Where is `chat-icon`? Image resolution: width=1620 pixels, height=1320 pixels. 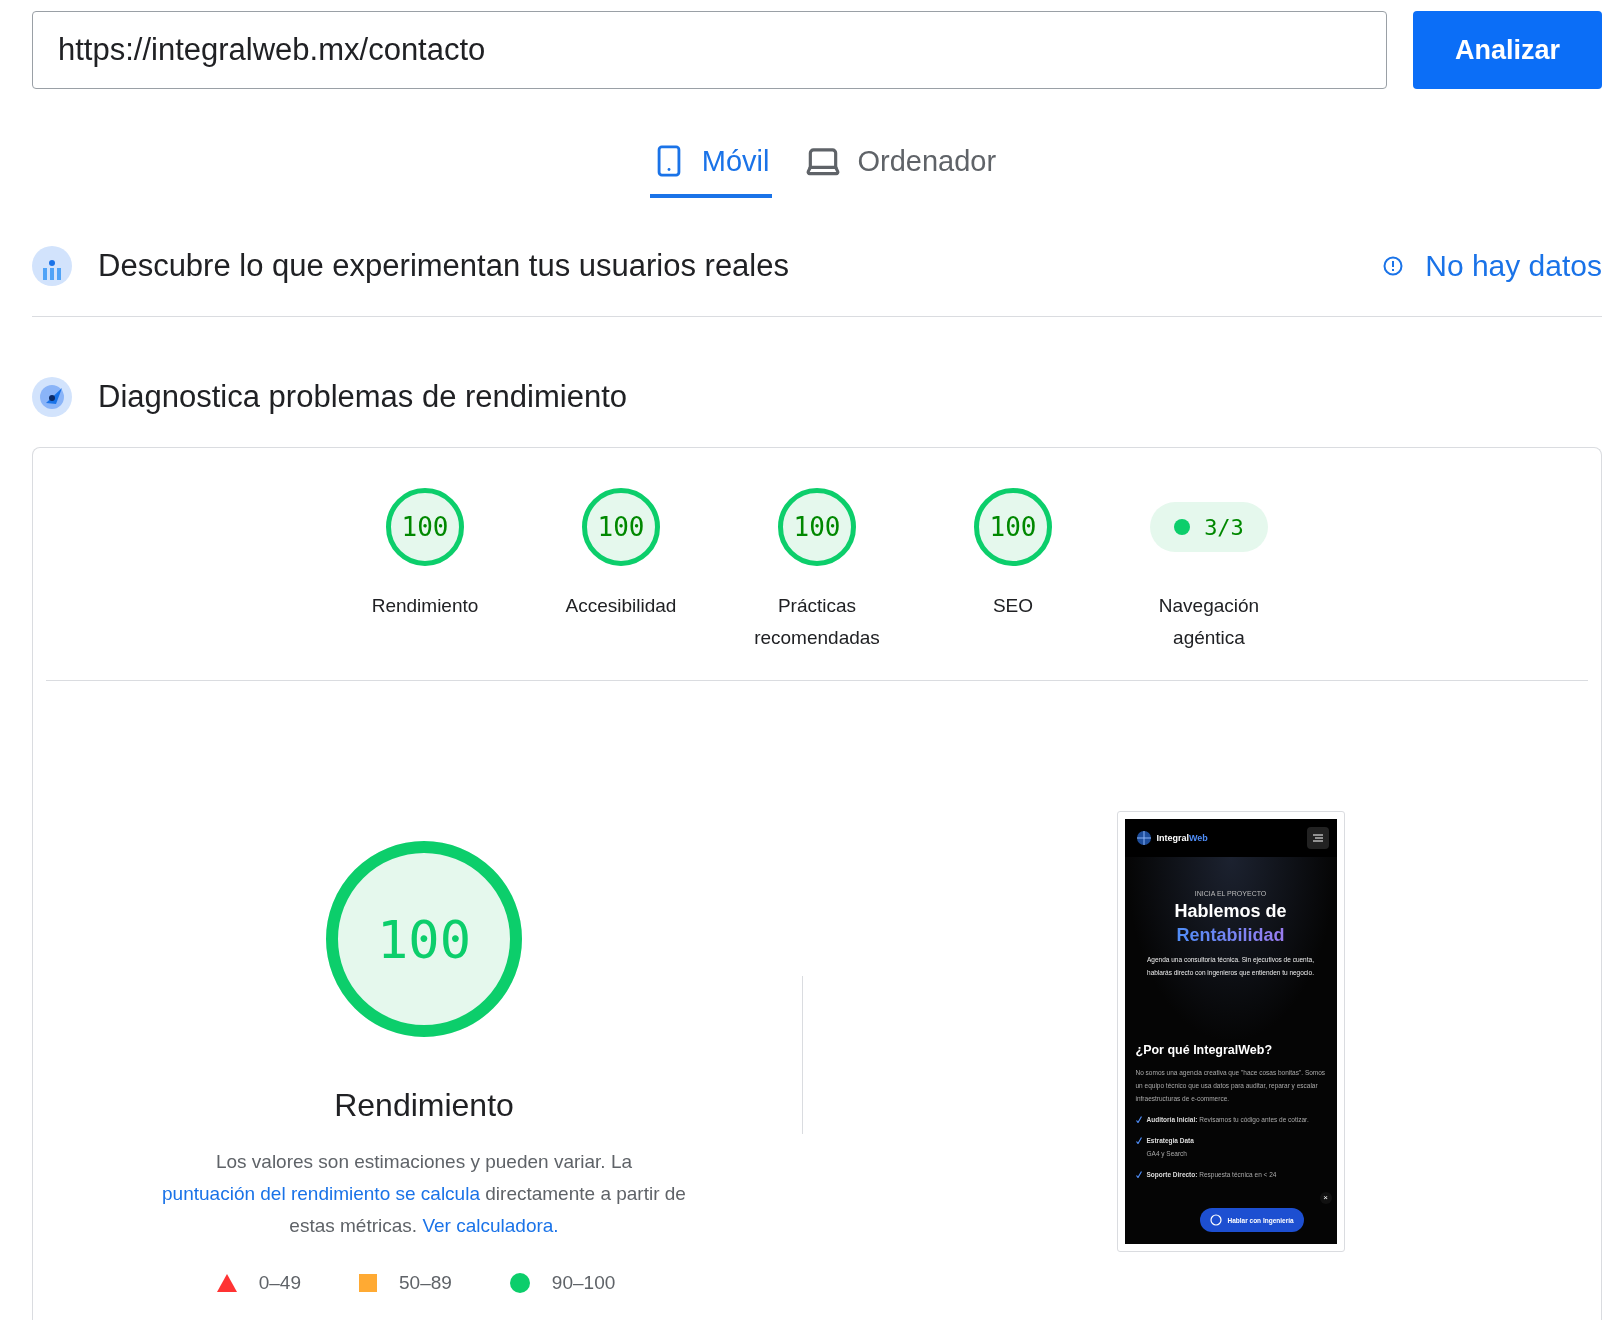
chat-icon is located at coordinates (1215, 1220).